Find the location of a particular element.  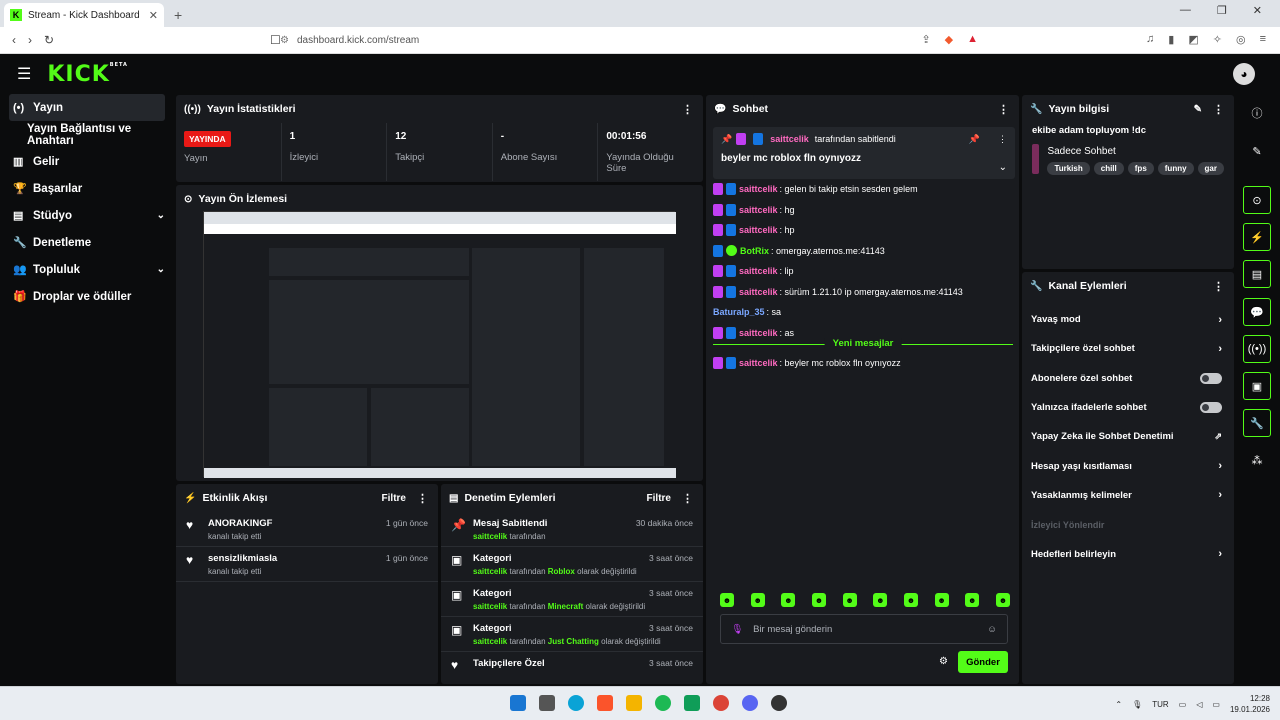

share-icon: ⇪ is located at coordinates (925, 39).